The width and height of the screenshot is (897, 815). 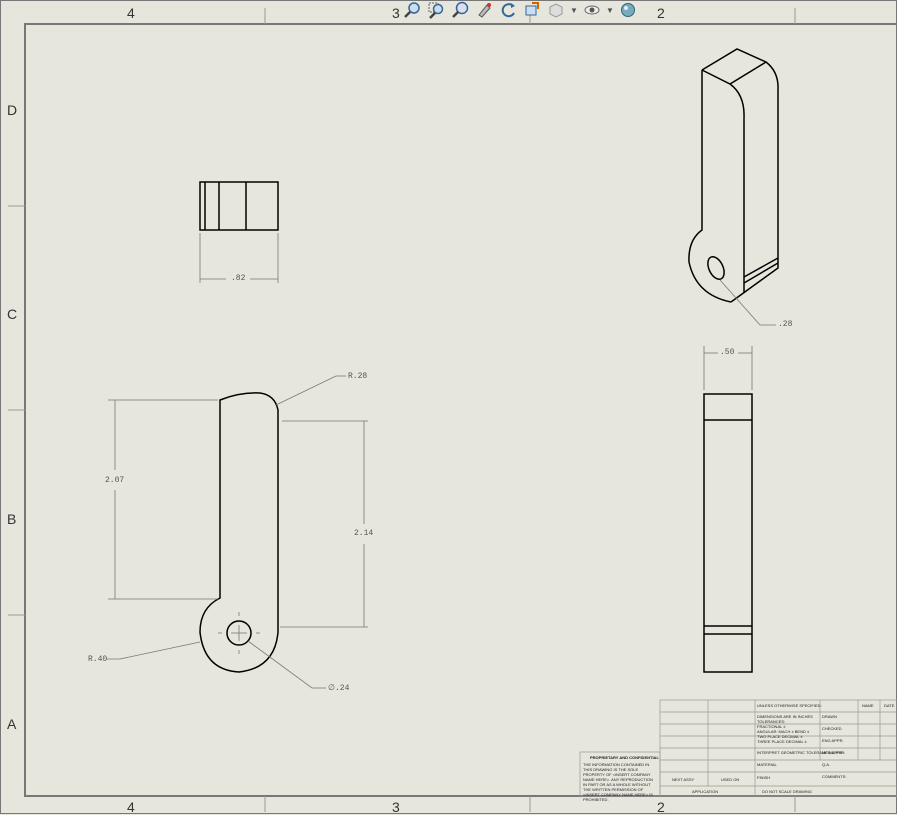 What do you see at coordinates (520, 10) in the screenshot?
I see `heads-up-view-toolbar: ▼ ▼` at bounding box center [520, 10].